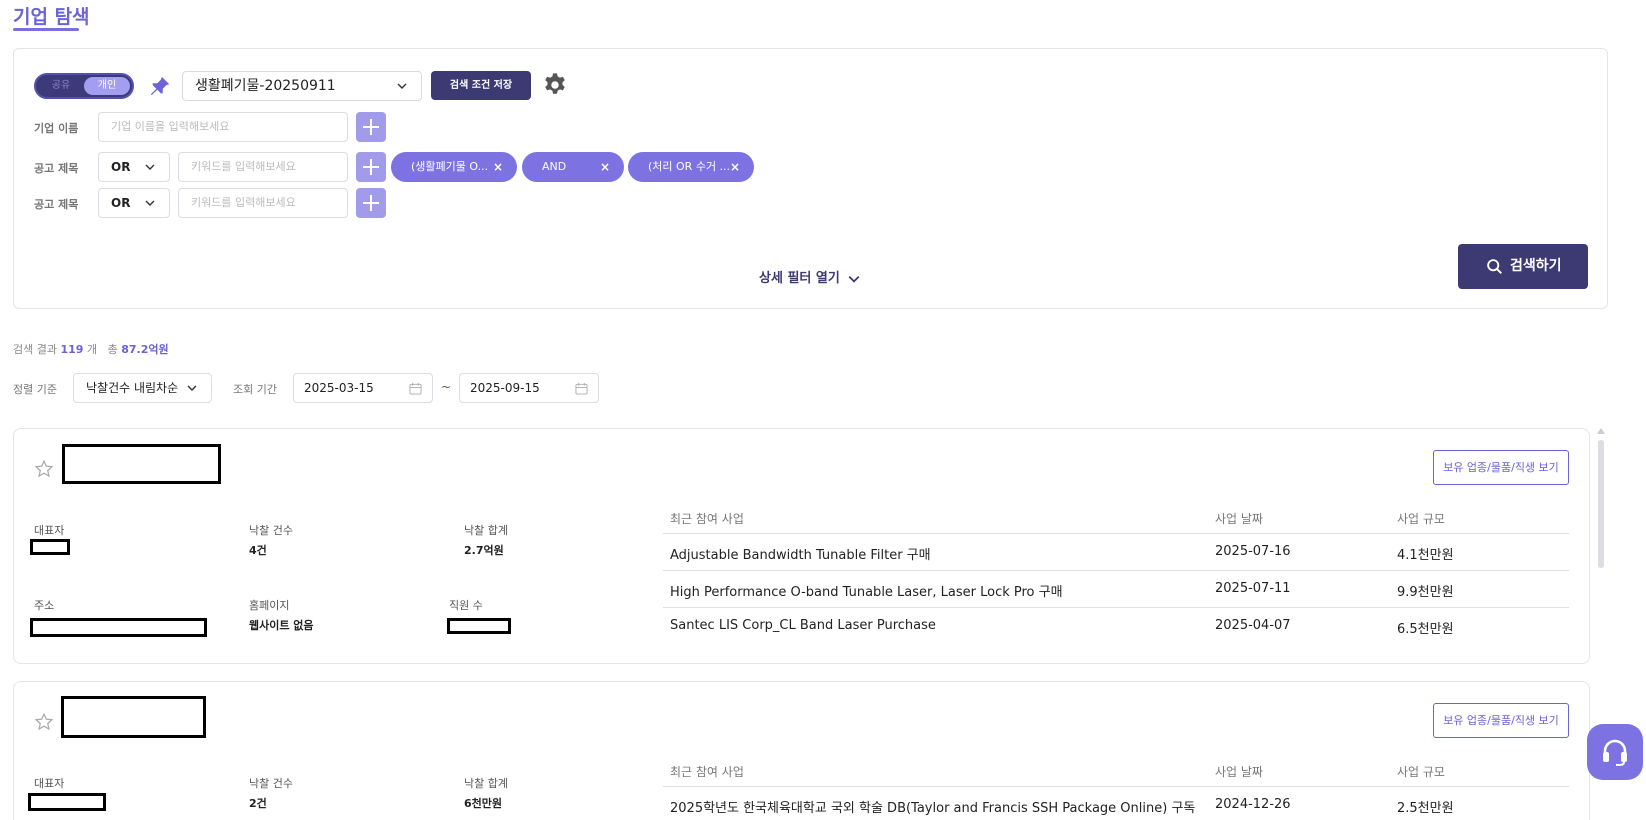 The height and width of the screenshot is (820, 1646). Describe the element at coordinates (50, 547) in the screenshot. I see `redacted-representative` at that location.